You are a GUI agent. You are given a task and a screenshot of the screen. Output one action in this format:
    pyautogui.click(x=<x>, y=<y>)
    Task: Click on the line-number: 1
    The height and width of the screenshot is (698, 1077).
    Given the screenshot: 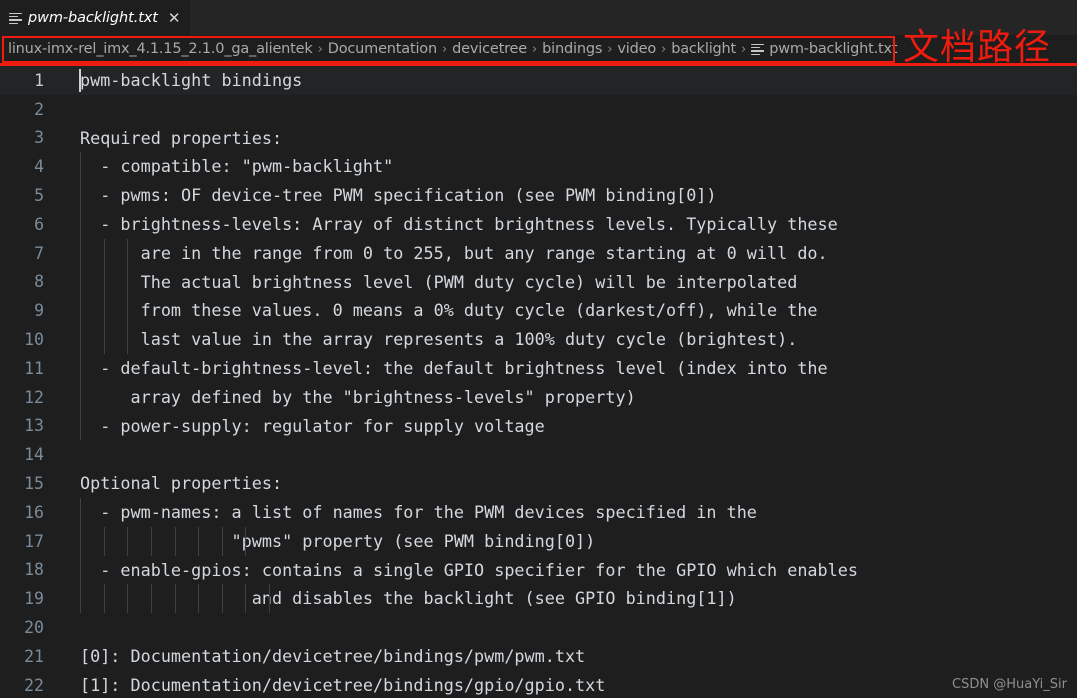 What is the action you would take?
    pyautogui.click(x=39, y=80)
    